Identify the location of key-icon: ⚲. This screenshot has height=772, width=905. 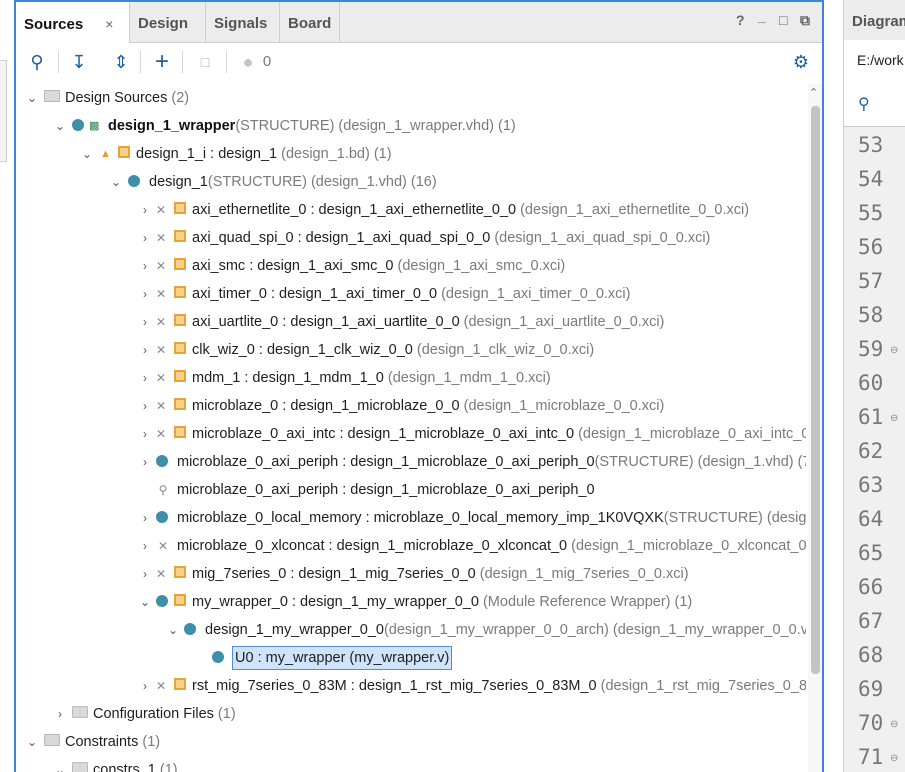
(163, 490).